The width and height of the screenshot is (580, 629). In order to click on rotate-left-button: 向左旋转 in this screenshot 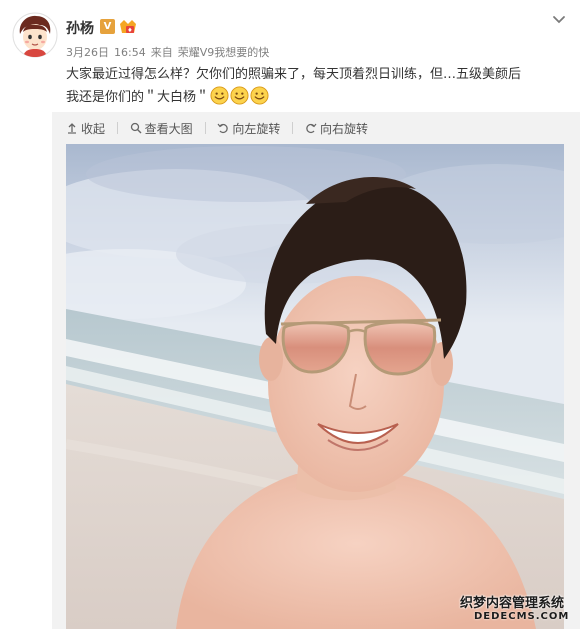, I will do `click(248, 128)`.